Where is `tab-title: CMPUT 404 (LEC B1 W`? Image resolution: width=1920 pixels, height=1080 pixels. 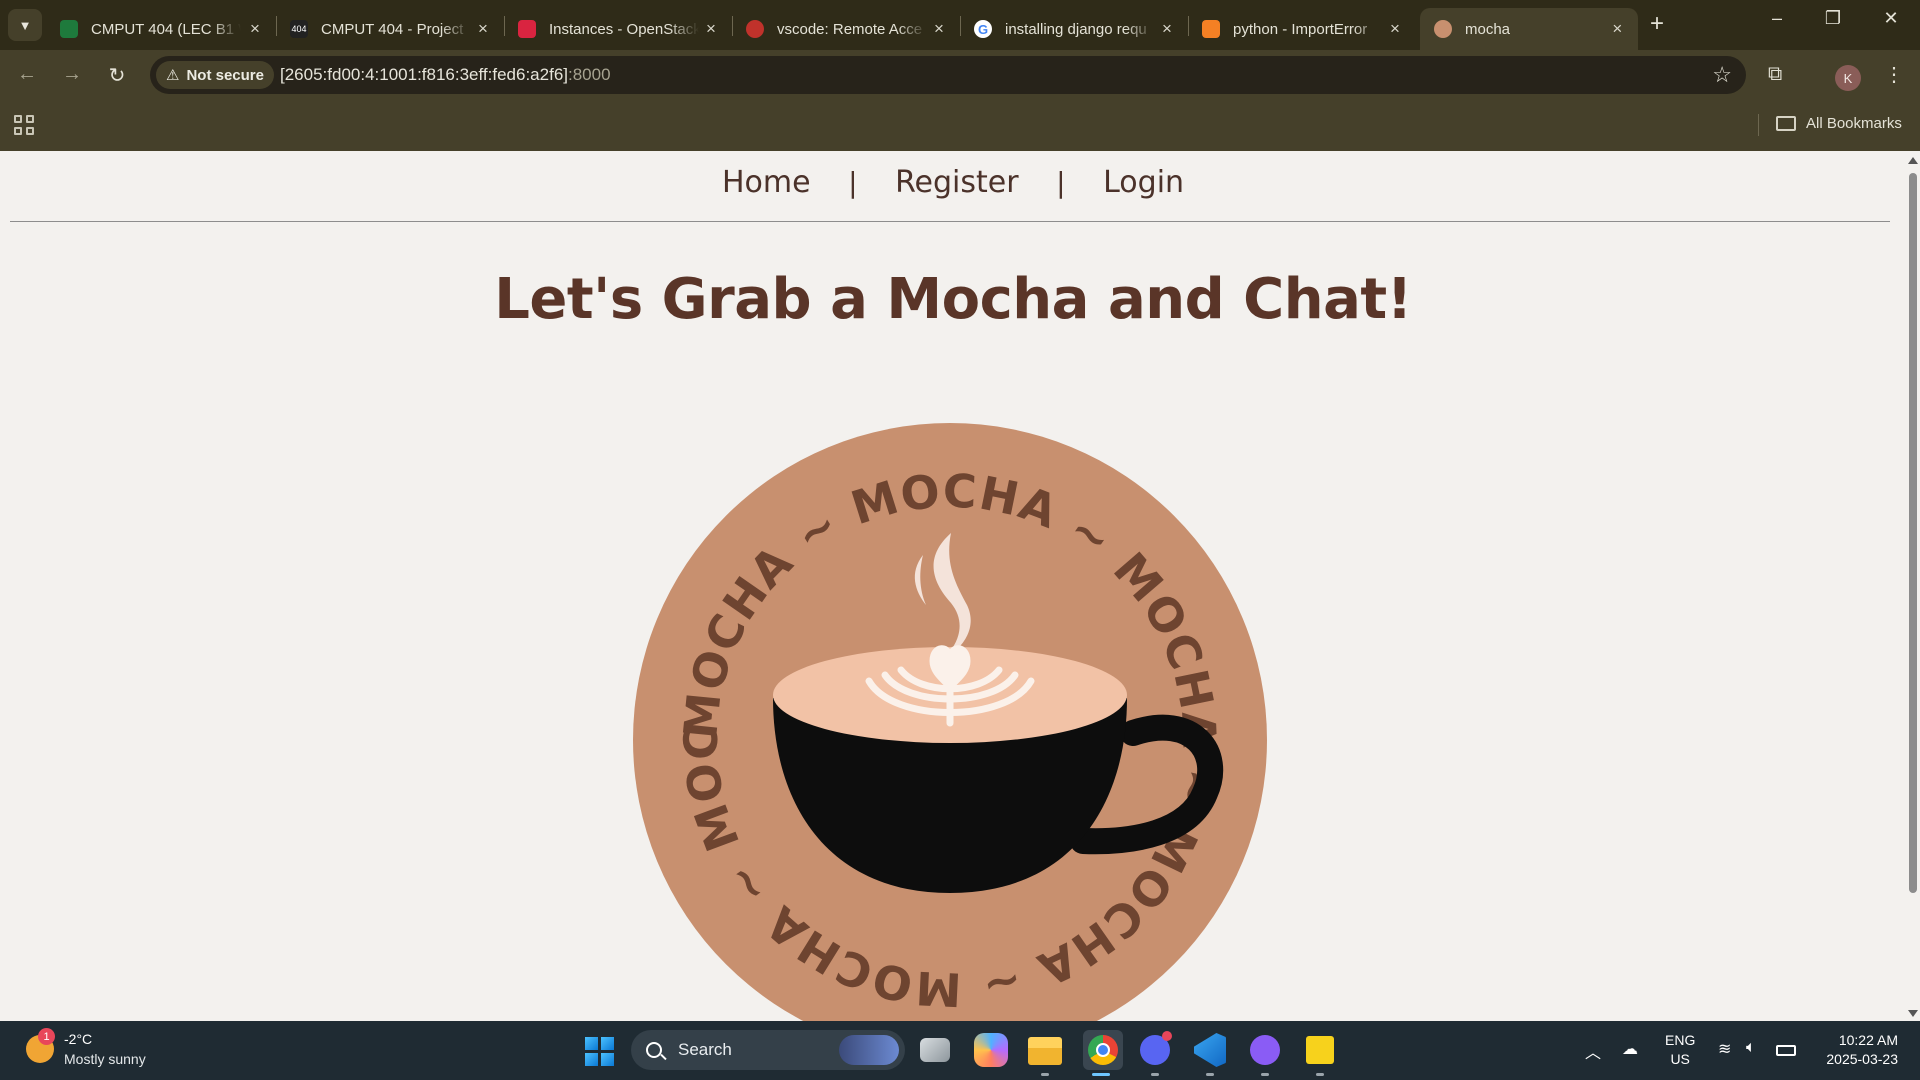
tab-title: CMPUT 404 (LEC B1 W is located at coordinates (166, 29).